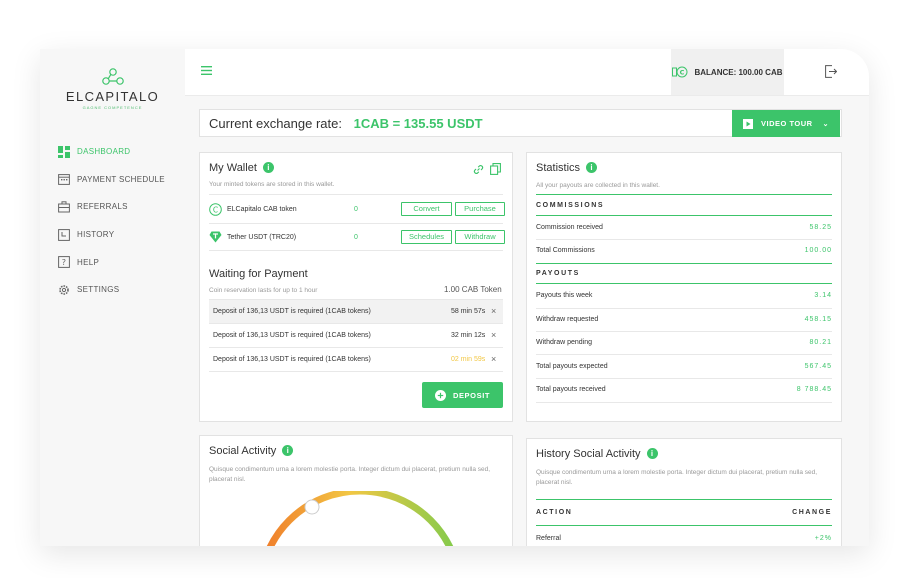 The image size is (909, 578). What do you see at coordinates (215, 209) in the screenshot?
I see `cab-token-icon: C` at bounding box center [215, 209].